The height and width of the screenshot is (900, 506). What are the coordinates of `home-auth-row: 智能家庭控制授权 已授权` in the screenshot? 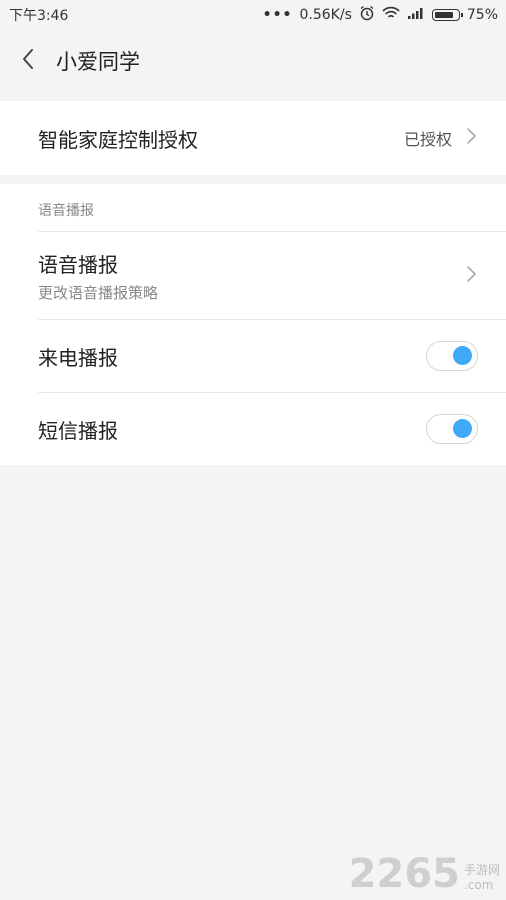 It's located at (253, 138).